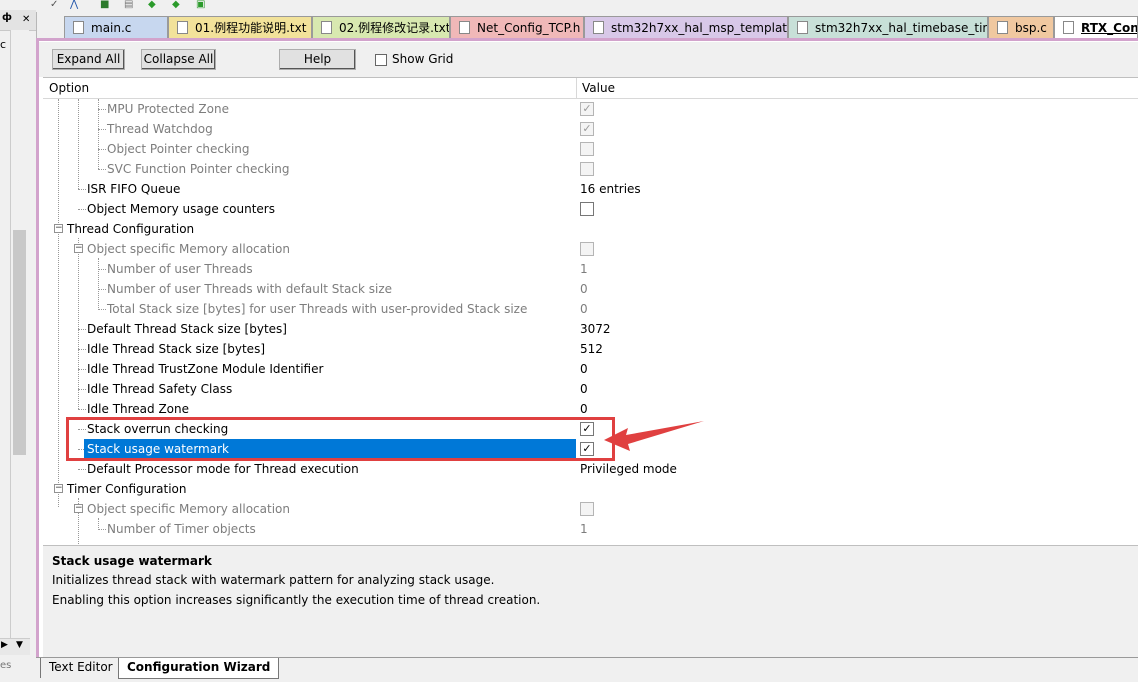  Describe the element at coordinates (69, 88) in the screenshot. I see `option-column-header: Option` at that location.